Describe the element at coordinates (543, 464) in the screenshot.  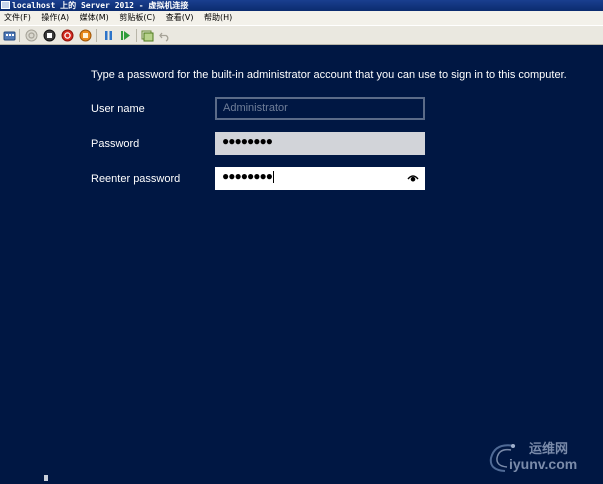
I see `watermark-en-text: iyunv.com` at that location.